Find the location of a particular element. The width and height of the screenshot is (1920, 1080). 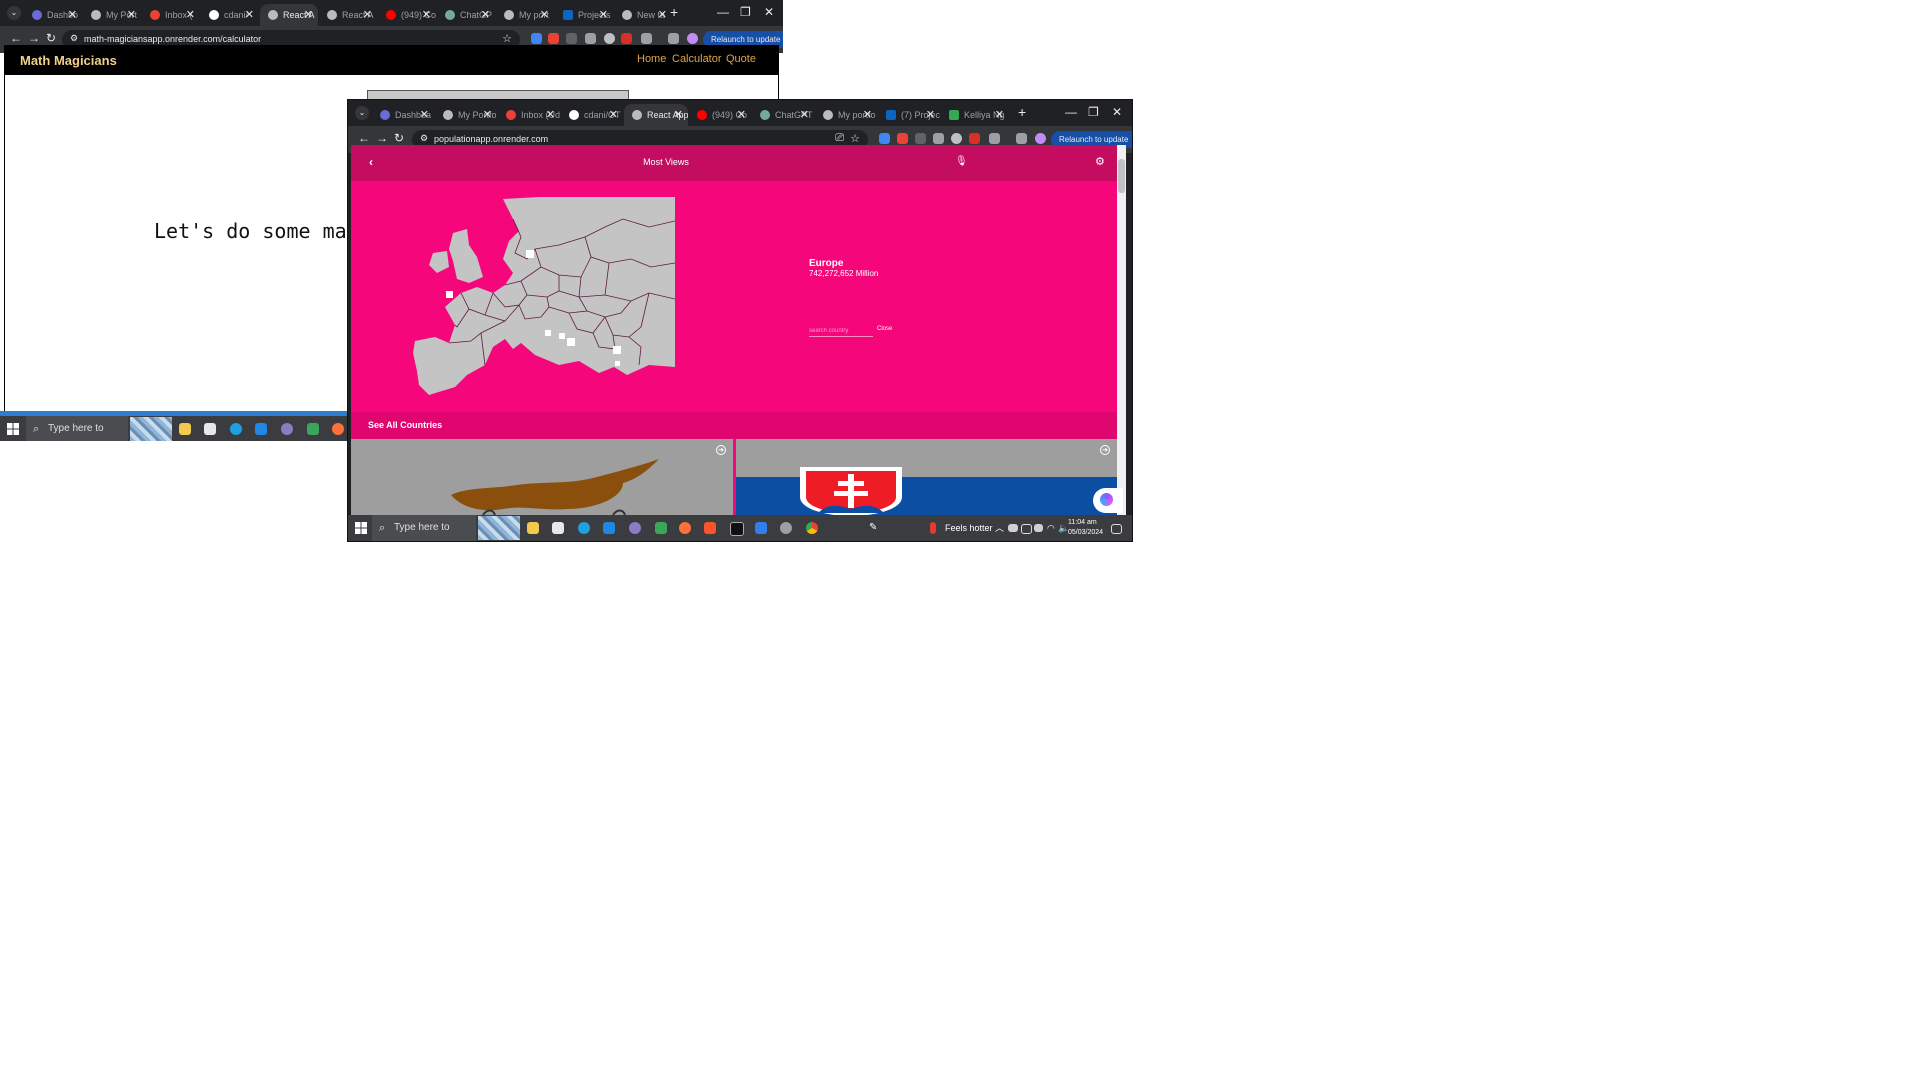

tab-active: React A ✕ is located at coordinates (289, 15).